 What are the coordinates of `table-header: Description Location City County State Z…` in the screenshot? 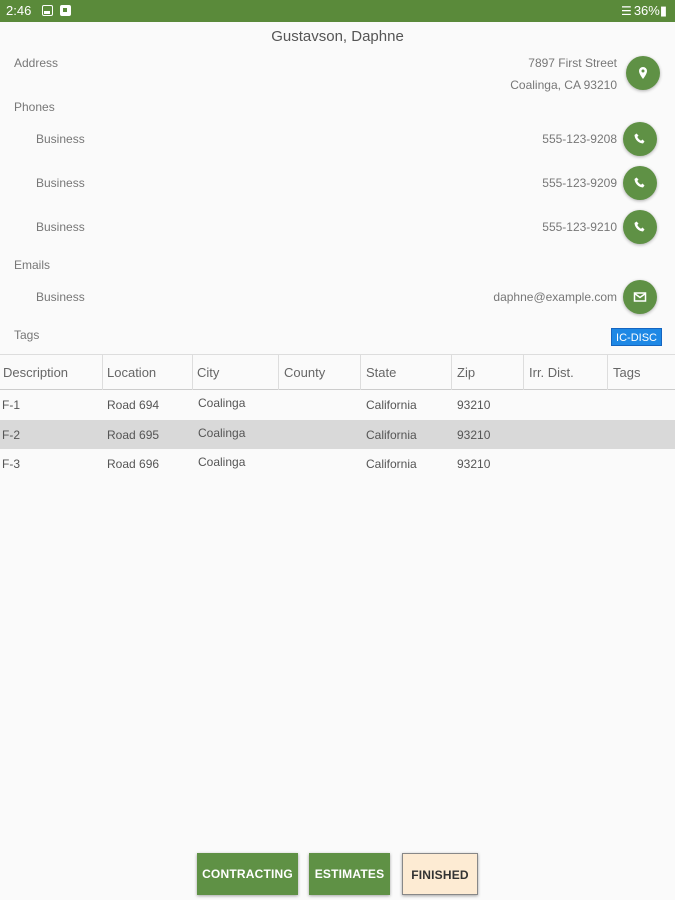 It's located at (337, 372).